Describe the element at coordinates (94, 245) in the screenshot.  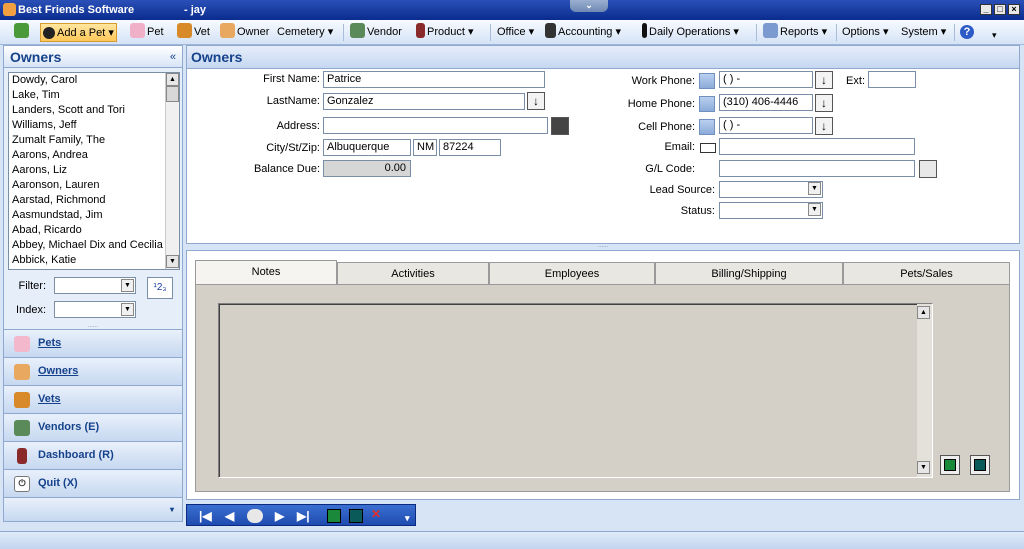
I see `owner-list-item: Abbey, Michael Dix and Cecilia` at that location.